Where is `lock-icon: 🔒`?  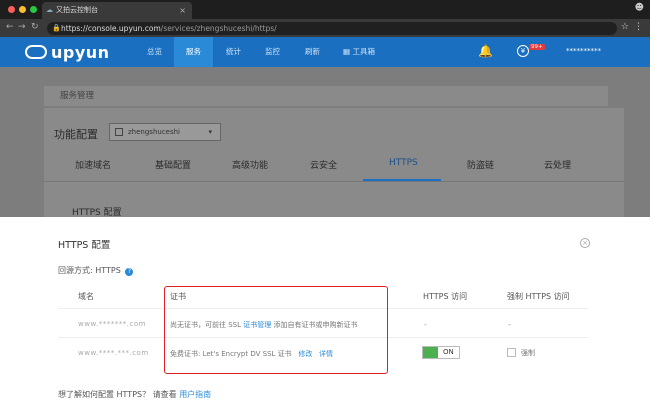
lock-icon: 🔒 is located at coordinates (56, 28).